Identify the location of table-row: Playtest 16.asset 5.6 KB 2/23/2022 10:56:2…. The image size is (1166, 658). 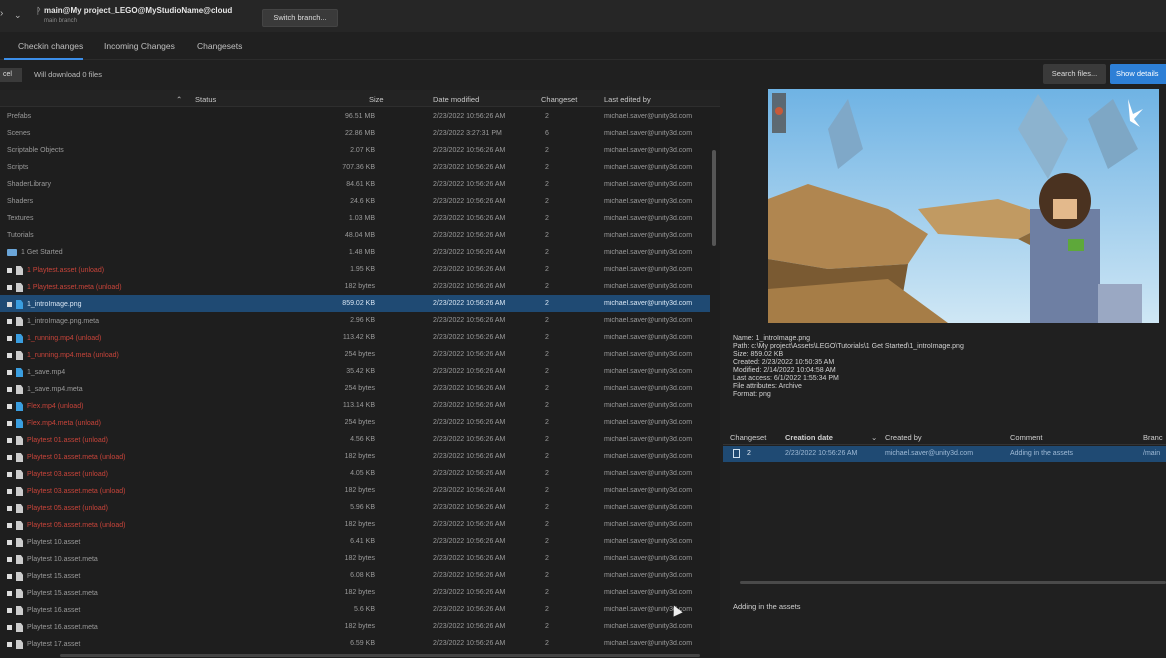
(355, 609).